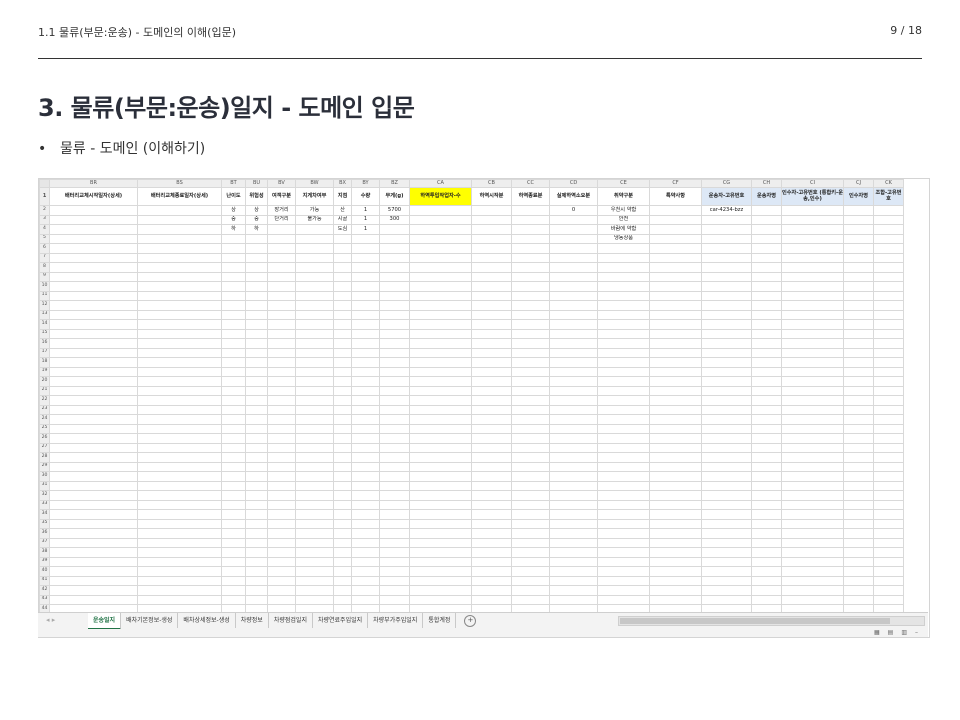 The height and width of the screenshot is (720, 960). What do you see at coordinates (314, 210) in the screenshot?
I see `cell: 가능` at bounding box center [314, 210].